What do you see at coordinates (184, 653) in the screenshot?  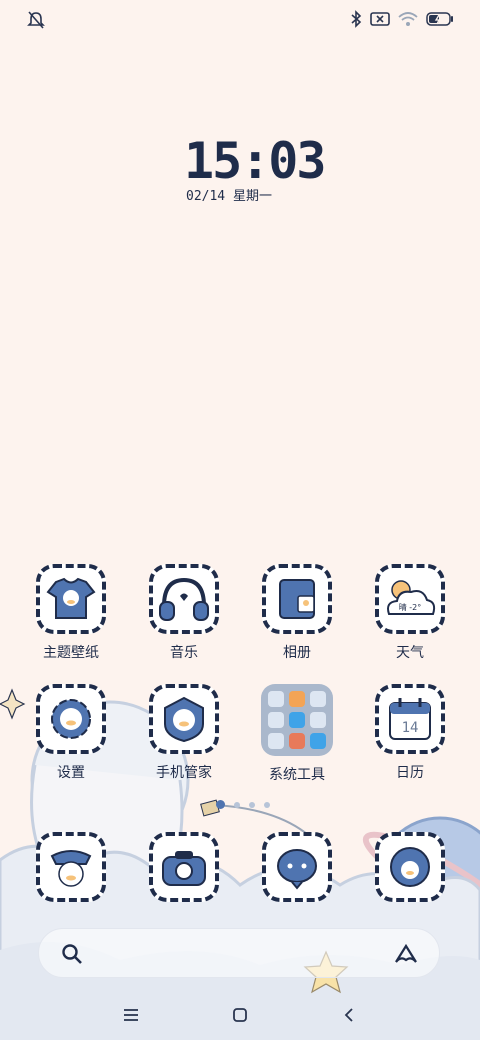 I see `app-label: 音乐` at bounding box center [184, 653].